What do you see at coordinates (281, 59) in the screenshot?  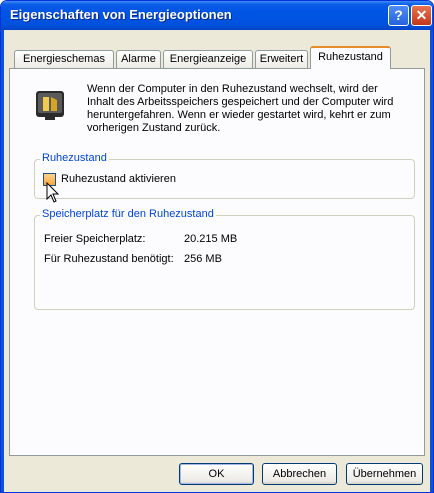 I see `tab-erweitert: Erweitert` at bounding box center [281, 59].